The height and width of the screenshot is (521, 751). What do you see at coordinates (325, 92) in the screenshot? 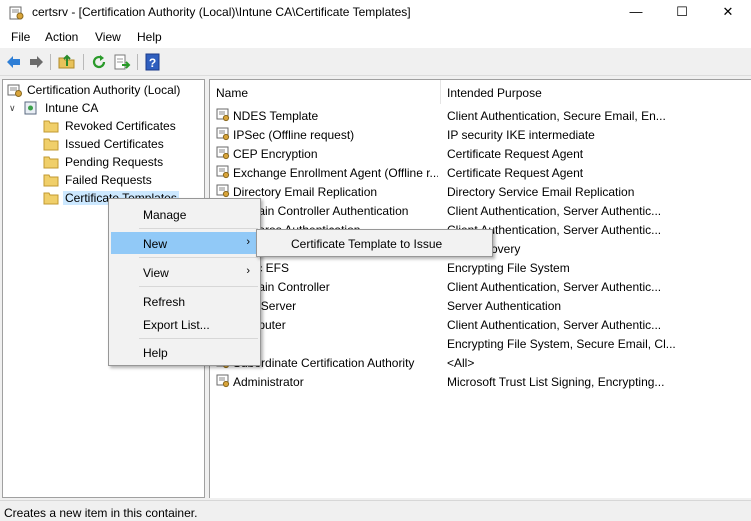
I see `column-header-name: Name` at bounding box center [325, 92].